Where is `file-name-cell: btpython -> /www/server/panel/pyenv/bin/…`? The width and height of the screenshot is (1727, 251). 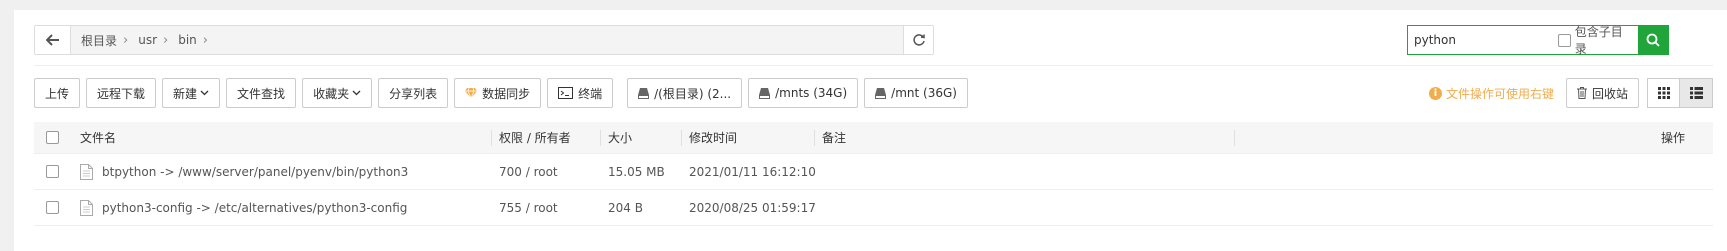 file-name-cell: btpython -> /www/server/panel/pyenv/bin/… is located at coordinates (244, 171).